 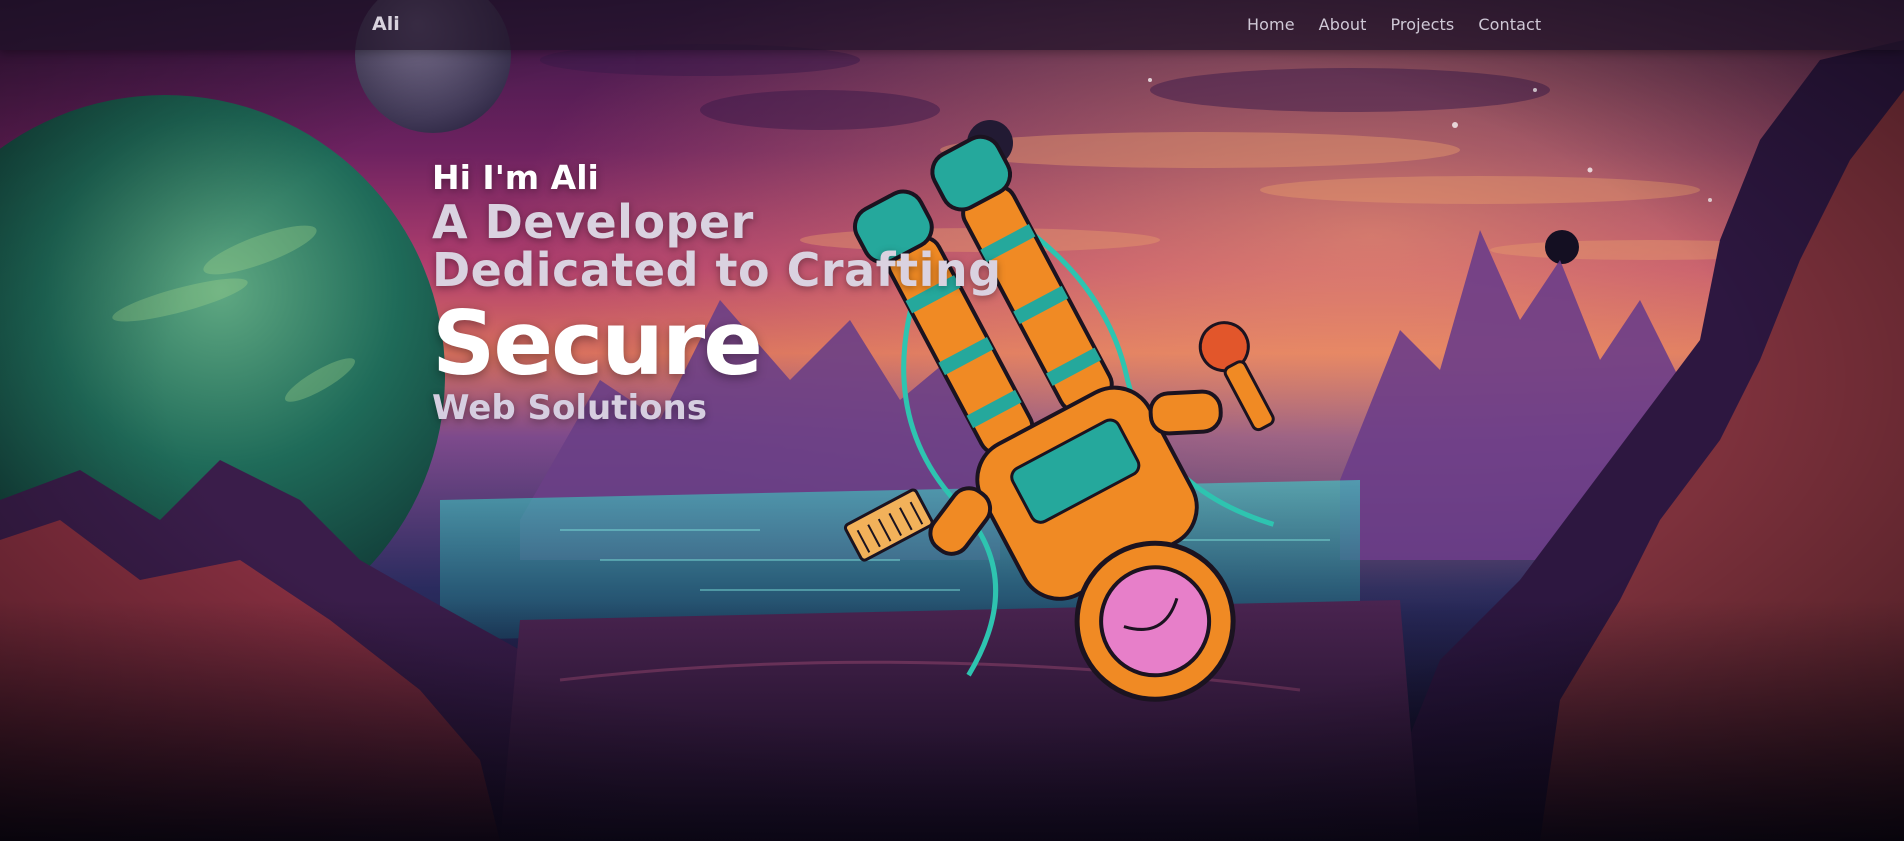 I want to click on brand-logo: Ali, so click(x=386, y=24).